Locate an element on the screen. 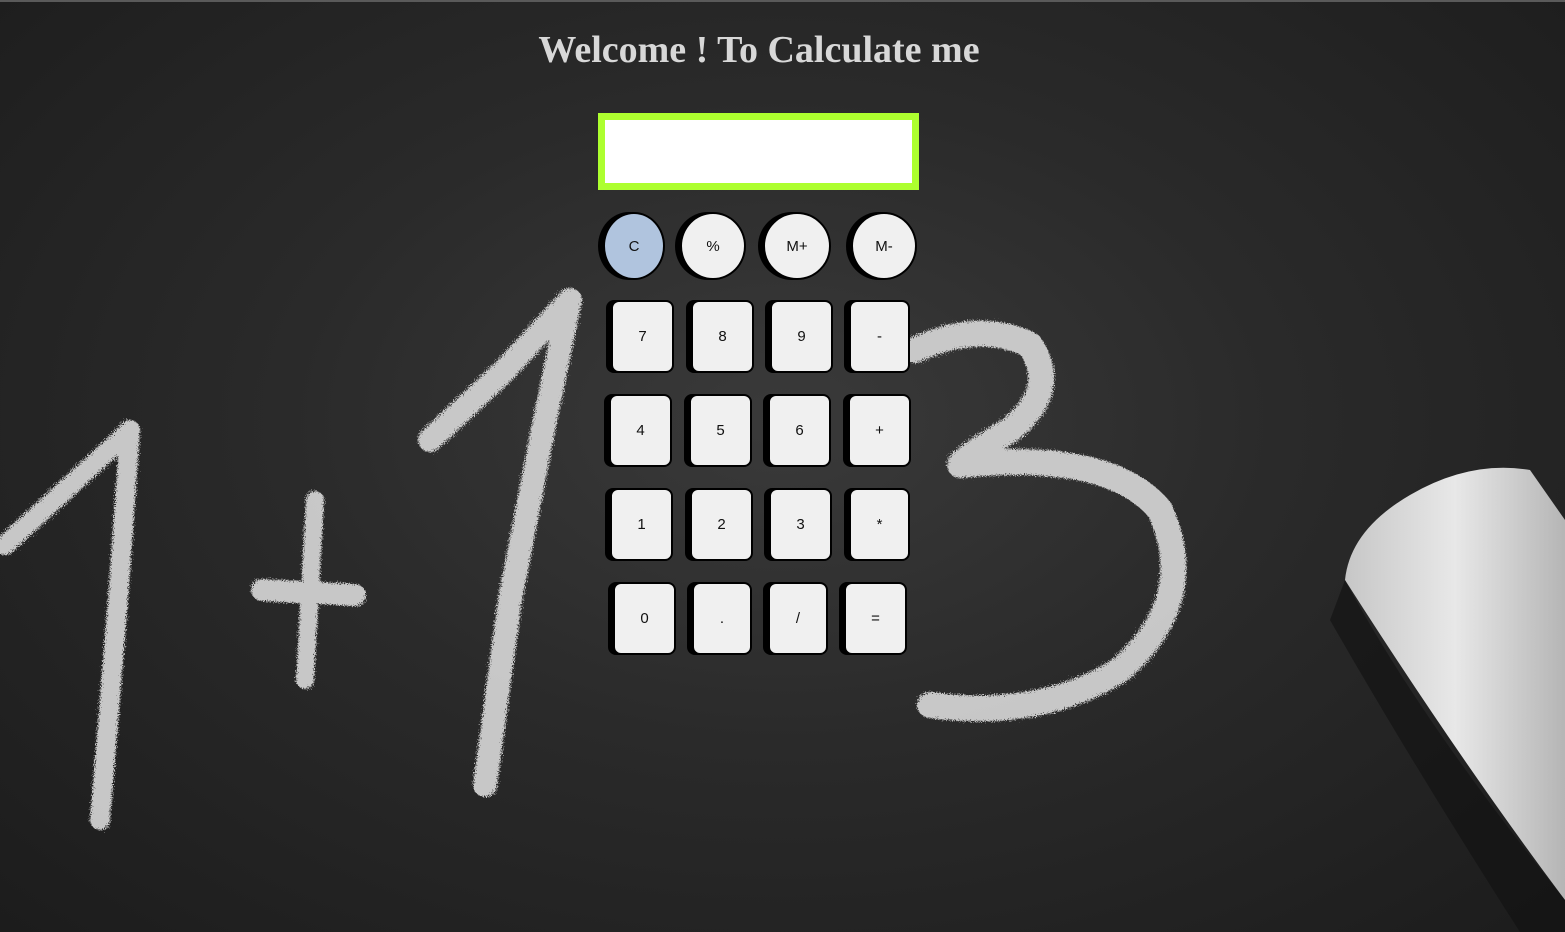  key-0-button: 0 is located at coordinates (644, 618).